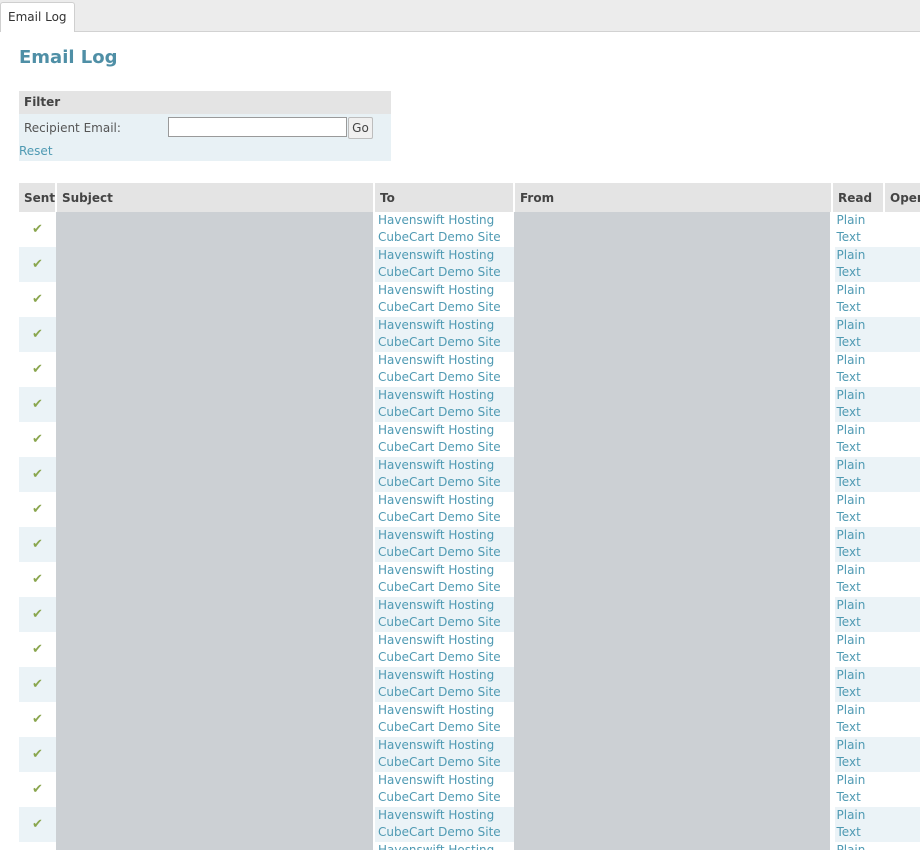 The image size is (920, 850). Describe the element at coordinates (257, 127) in the screenshot. I see `recipient-email-input` at that location.